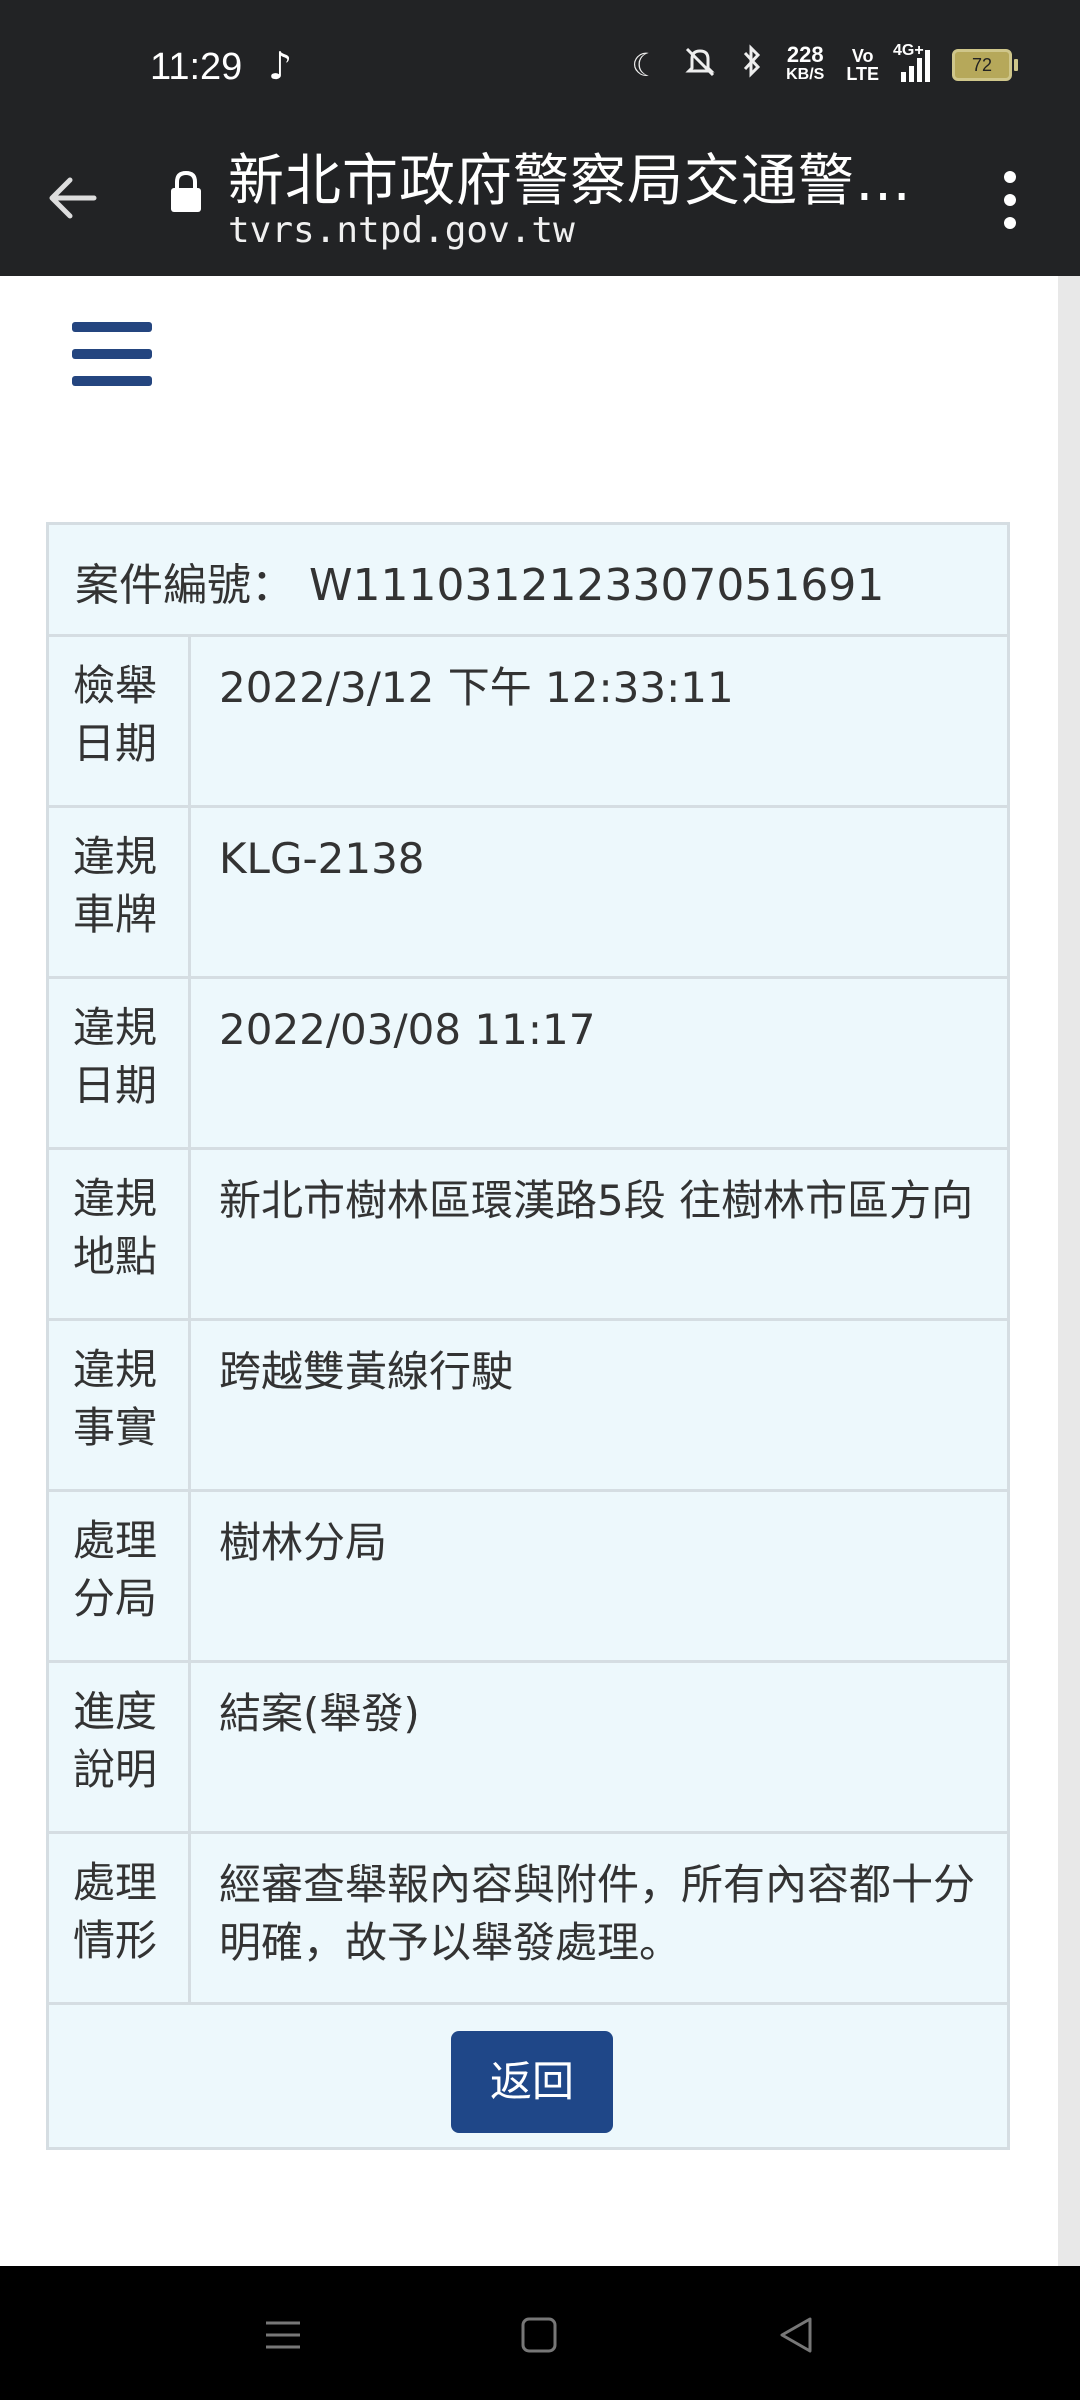  I want to click on network-speed-value: 228, so click(805, 54).